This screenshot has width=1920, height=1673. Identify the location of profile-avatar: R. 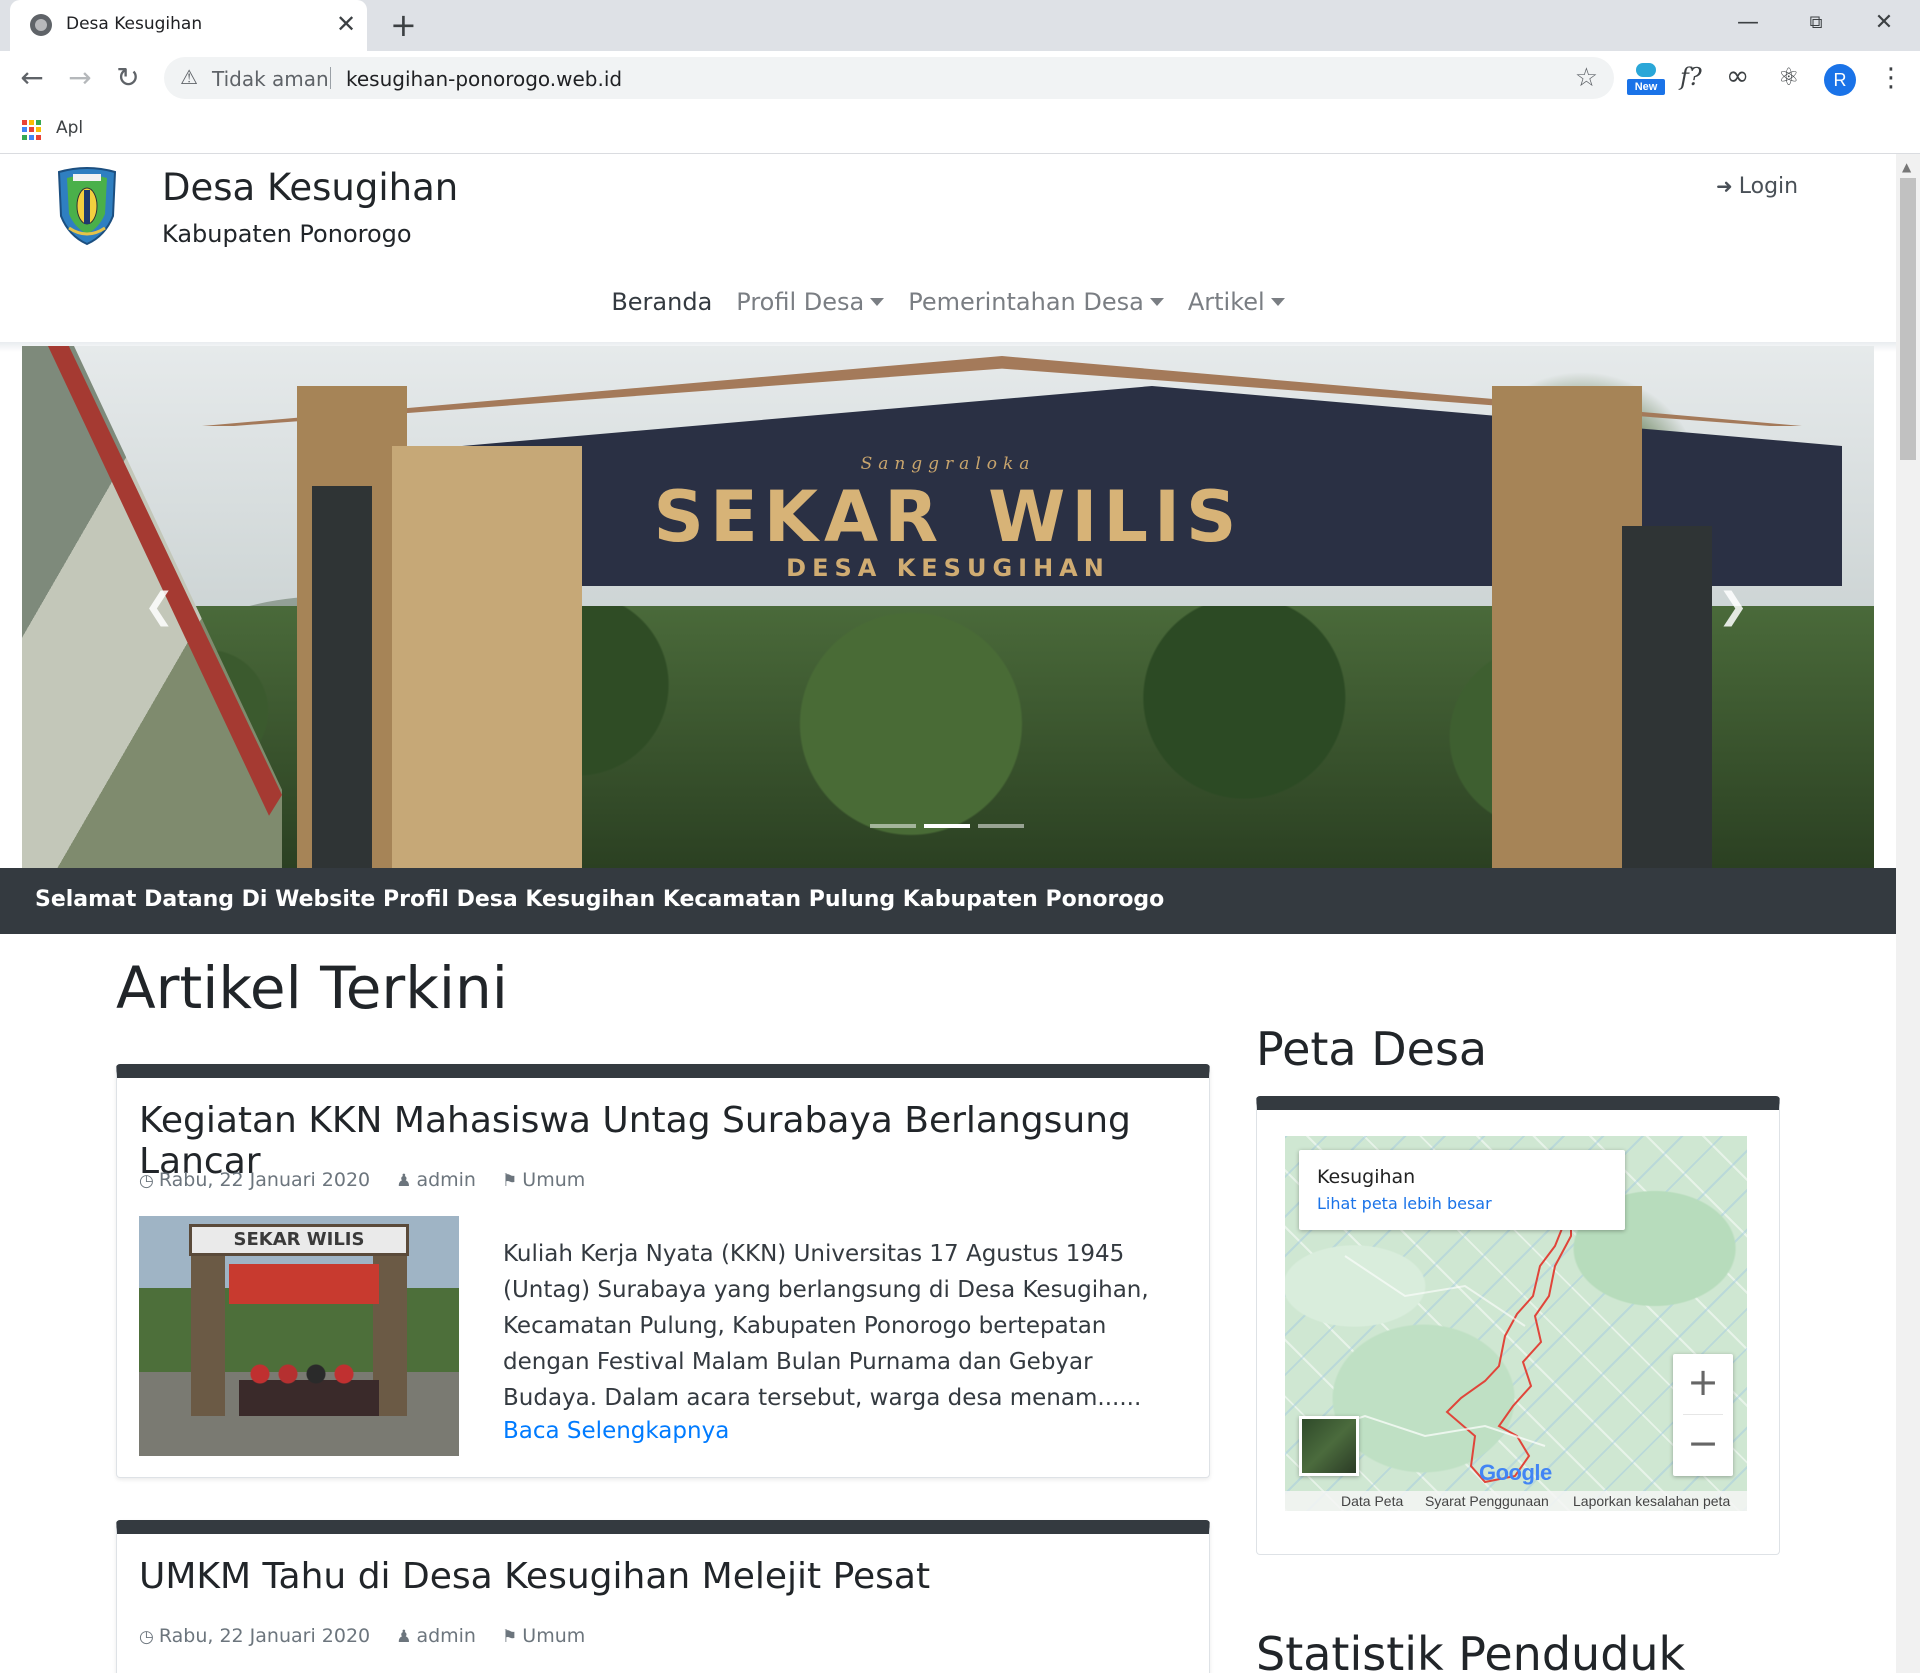
(1840, 80).